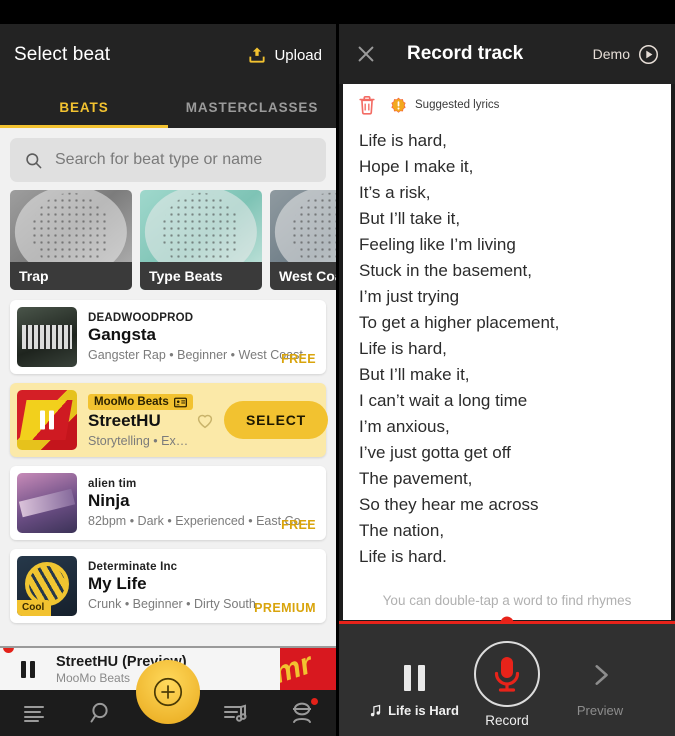  I want to click on search-section, so click(168, 159).